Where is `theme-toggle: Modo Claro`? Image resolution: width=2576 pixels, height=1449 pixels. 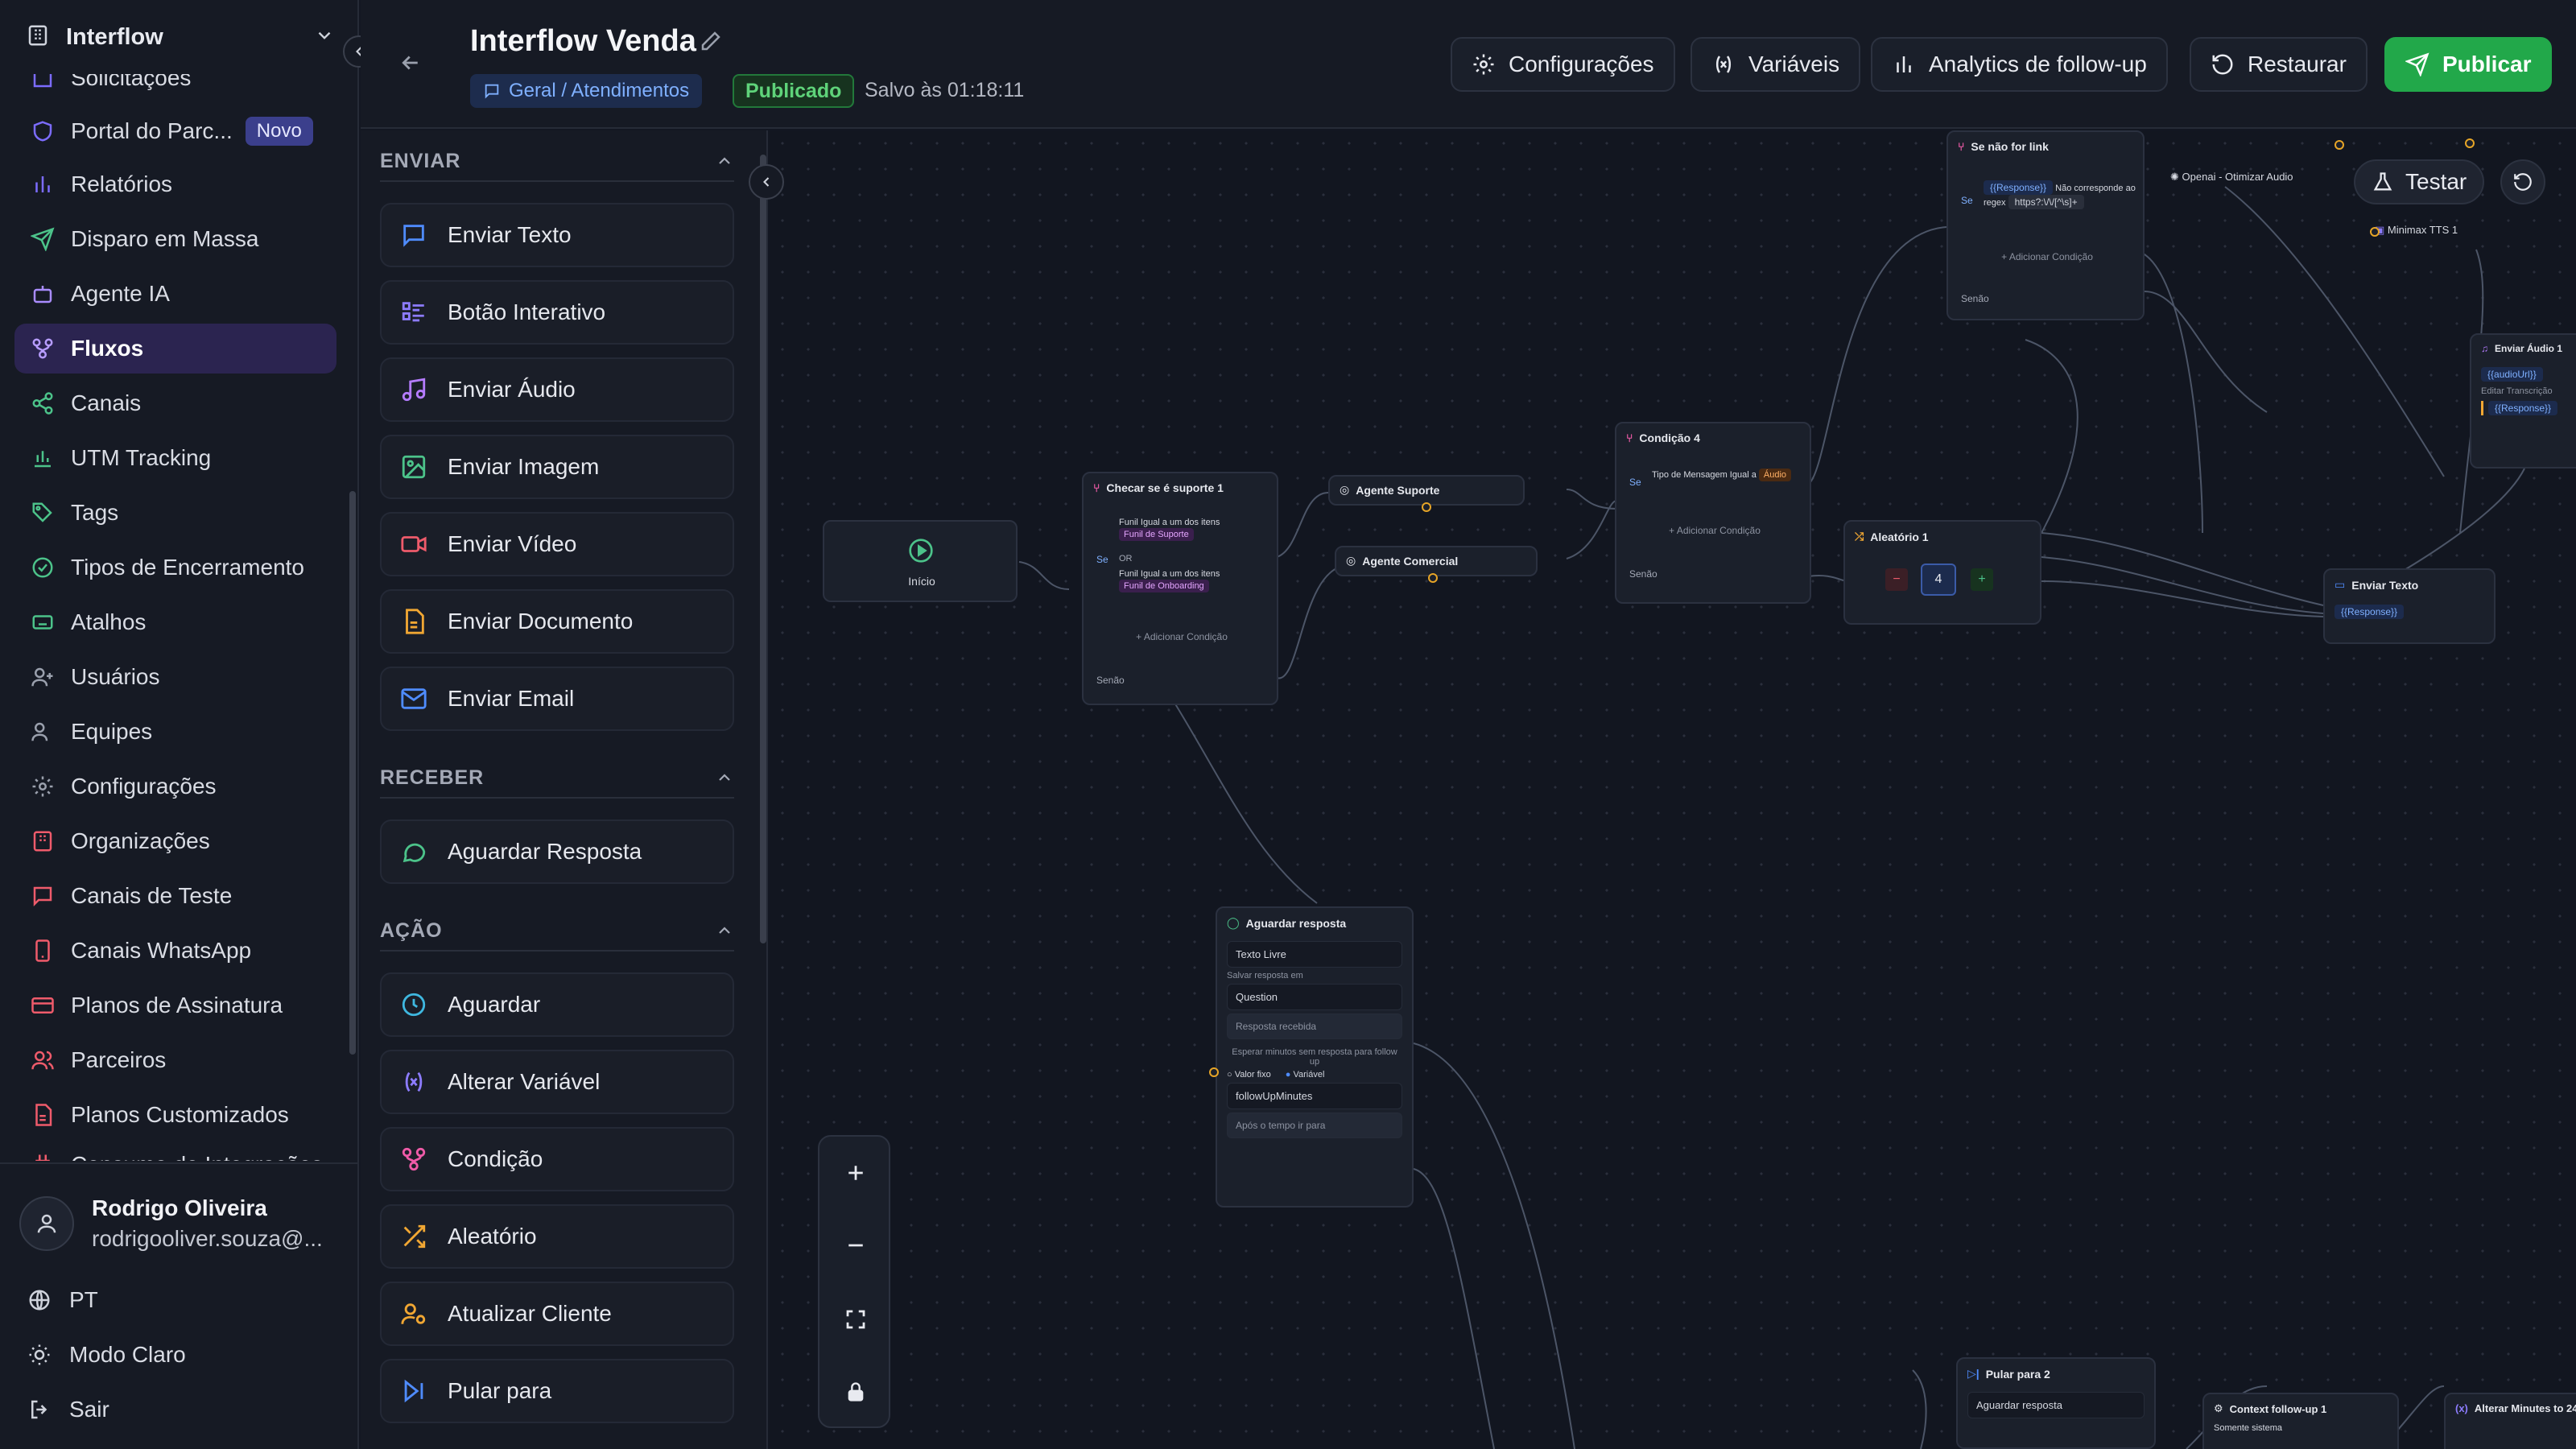 theme-toggle: Modo Claro is located at coordinates (106, 1355).